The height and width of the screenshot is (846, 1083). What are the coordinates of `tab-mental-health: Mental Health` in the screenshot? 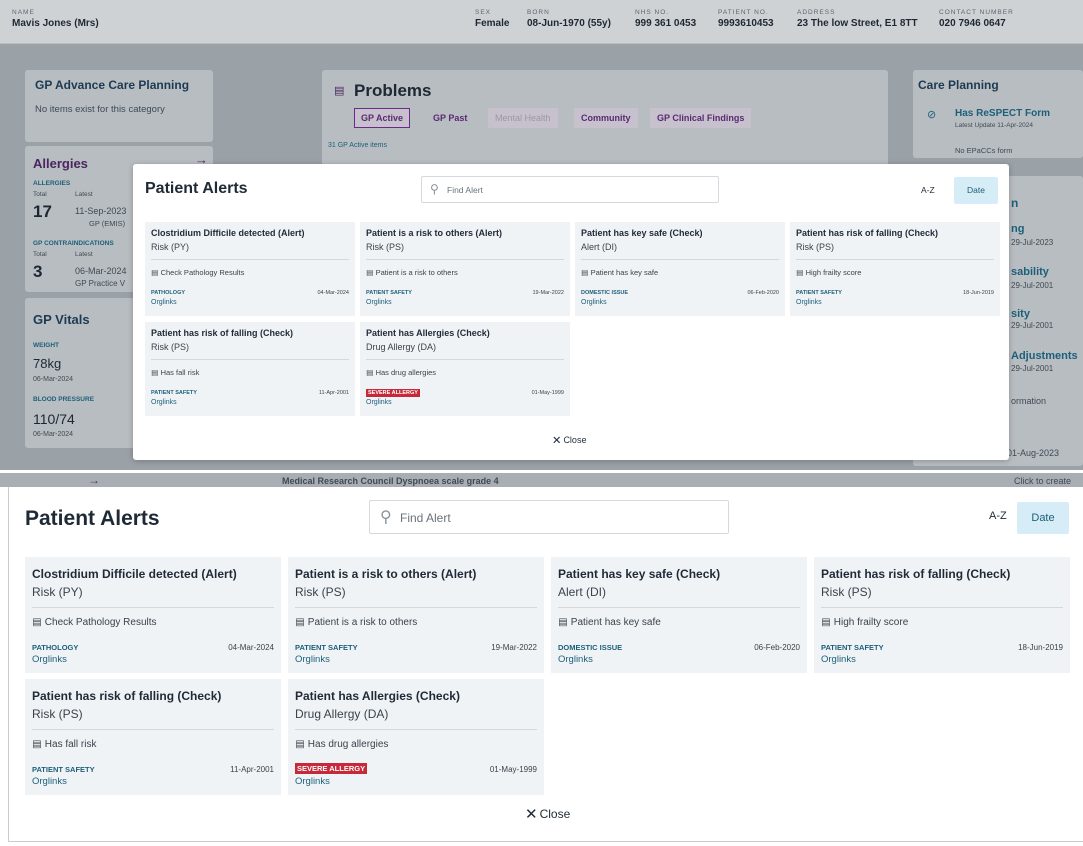 It's located at (523, 118).